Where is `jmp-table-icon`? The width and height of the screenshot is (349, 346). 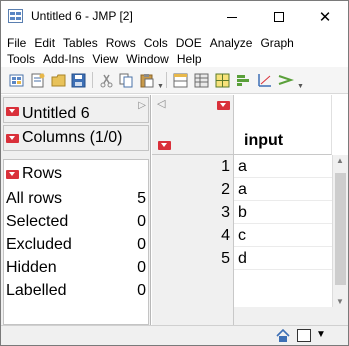 jmp-table-icon is located at coordinates (15, 16).